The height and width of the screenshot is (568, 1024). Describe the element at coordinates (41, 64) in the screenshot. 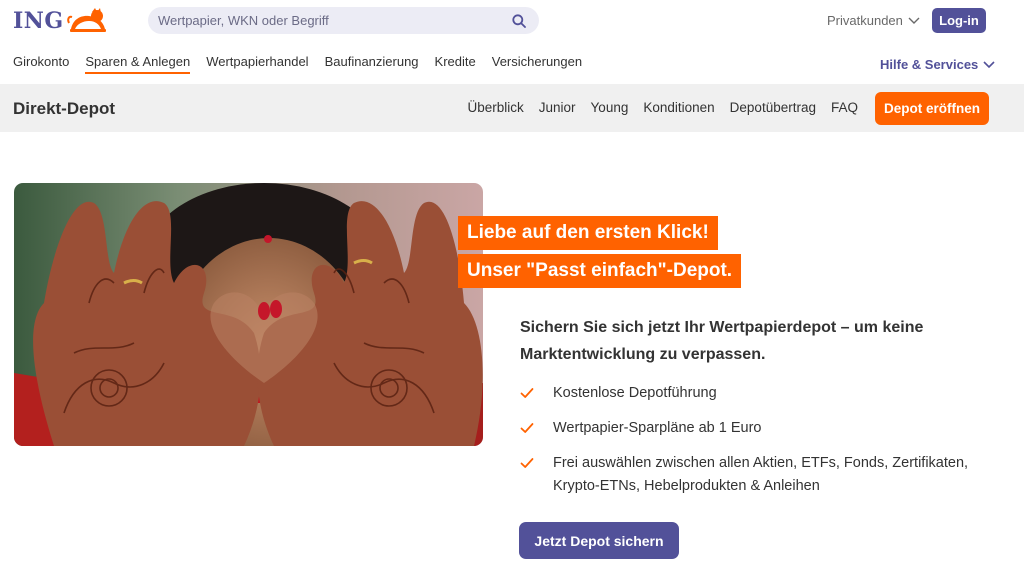

I see `nav-item-girokonto: Girokonto` at that location.